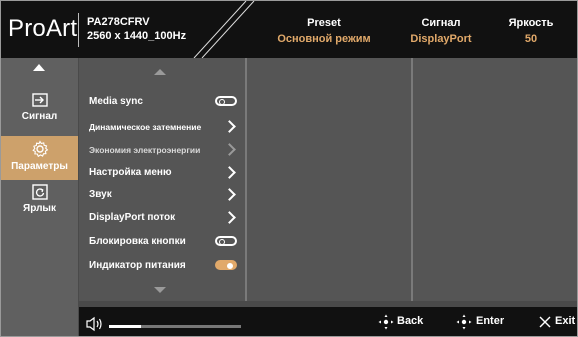  Describe the element at coordinates (545, 322) in the screenshot. I see `close-icon` at that location.